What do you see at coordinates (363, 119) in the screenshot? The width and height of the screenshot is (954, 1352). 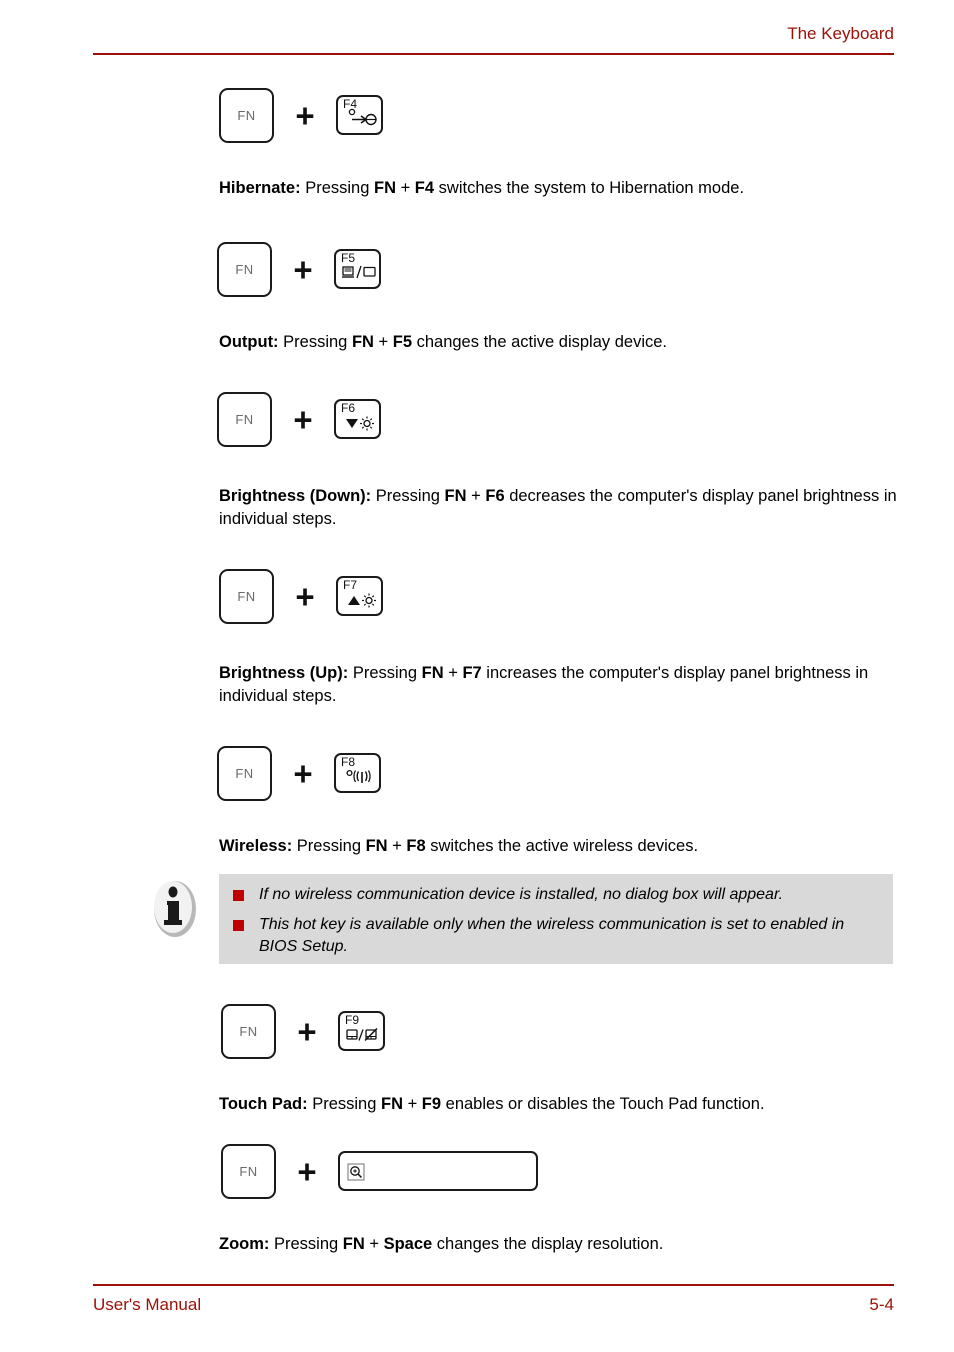 I see `hibernate-icon` at bounding box center [363, 119].